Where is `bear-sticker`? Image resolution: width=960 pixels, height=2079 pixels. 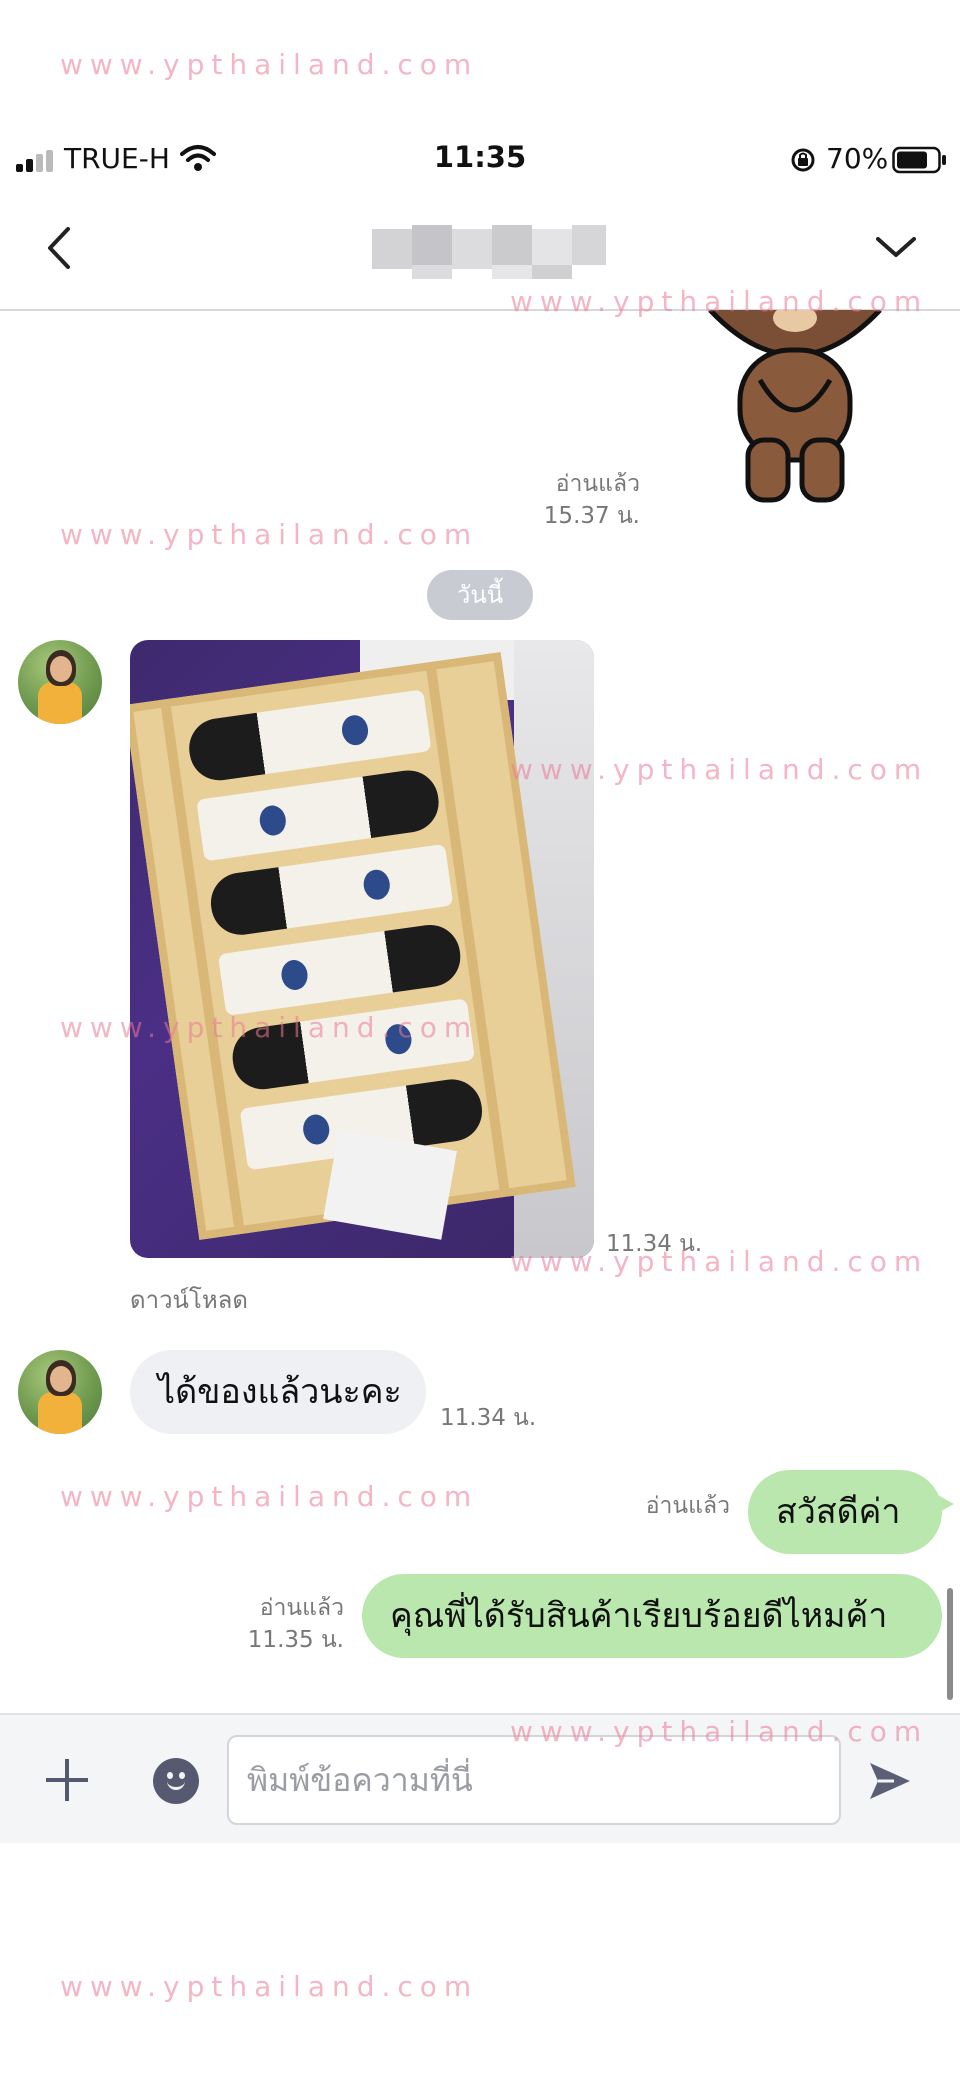 bear-sticker is located at coordinates (795, 410).